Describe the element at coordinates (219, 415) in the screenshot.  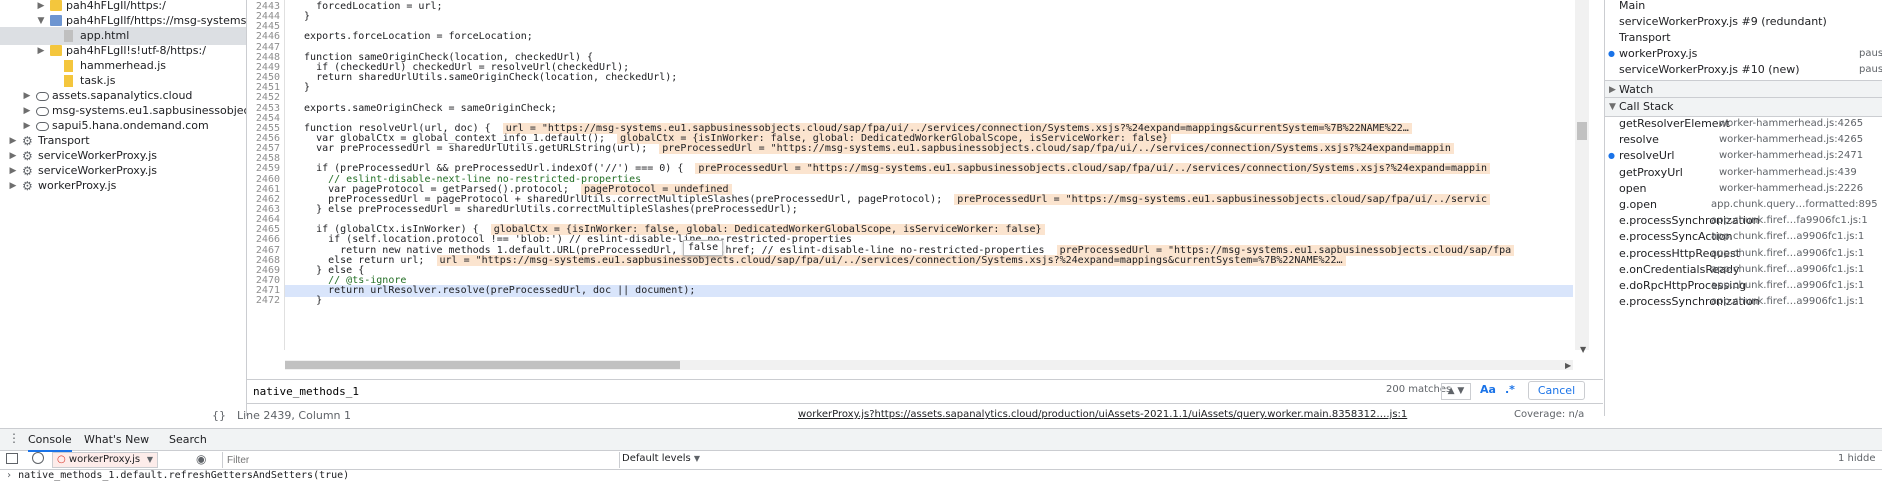
I see `pretty-print-button: {}` at that location.